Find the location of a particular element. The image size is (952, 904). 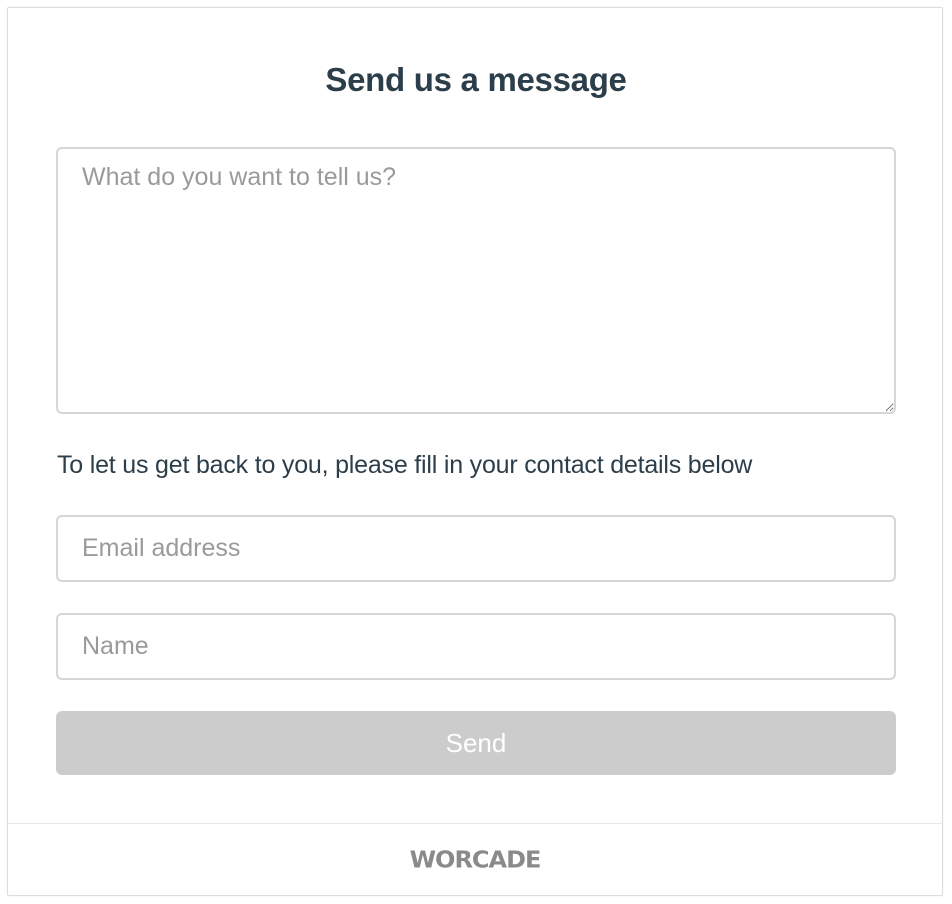

send-button: Send is located at coordinates (476, 743).